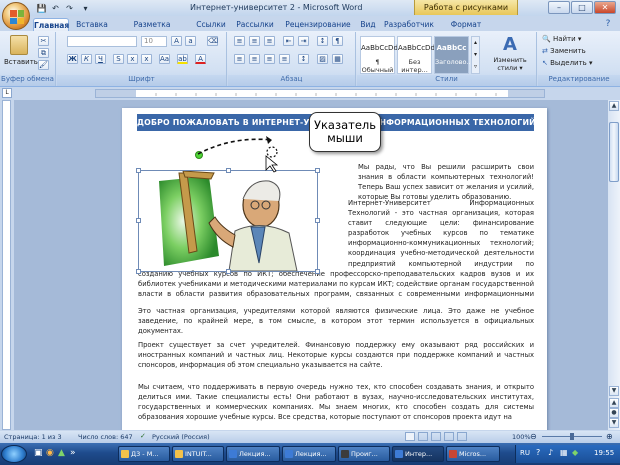  Describe the element at coordinates (239, 41) in the screenshot. I see `bullets-icon: ≡` at that location.